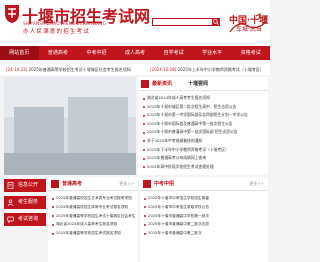  What do you see at coordinates (204, 224) in the screenshot?
I see `list-item: 2025年十堰市普通高中第二批次志愿` at bounding box center [204, 224].